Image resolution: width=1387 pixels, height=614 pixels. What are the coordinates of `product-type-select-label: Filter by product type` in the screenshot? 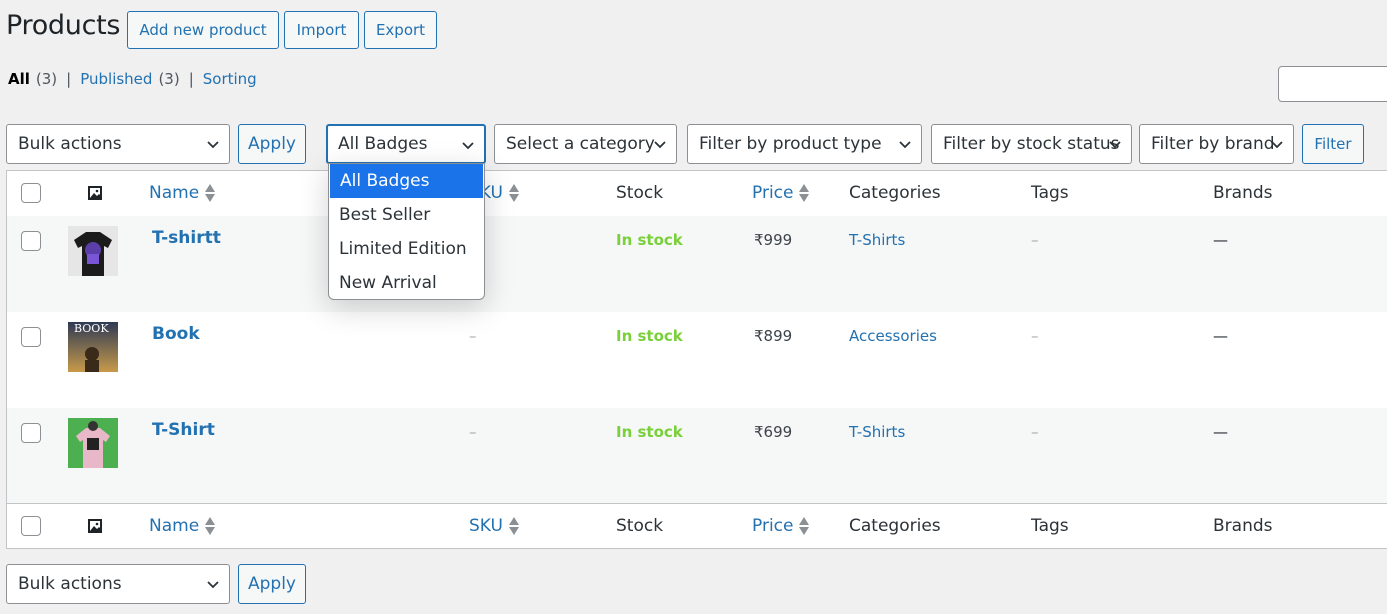 It's located at (790, 144).